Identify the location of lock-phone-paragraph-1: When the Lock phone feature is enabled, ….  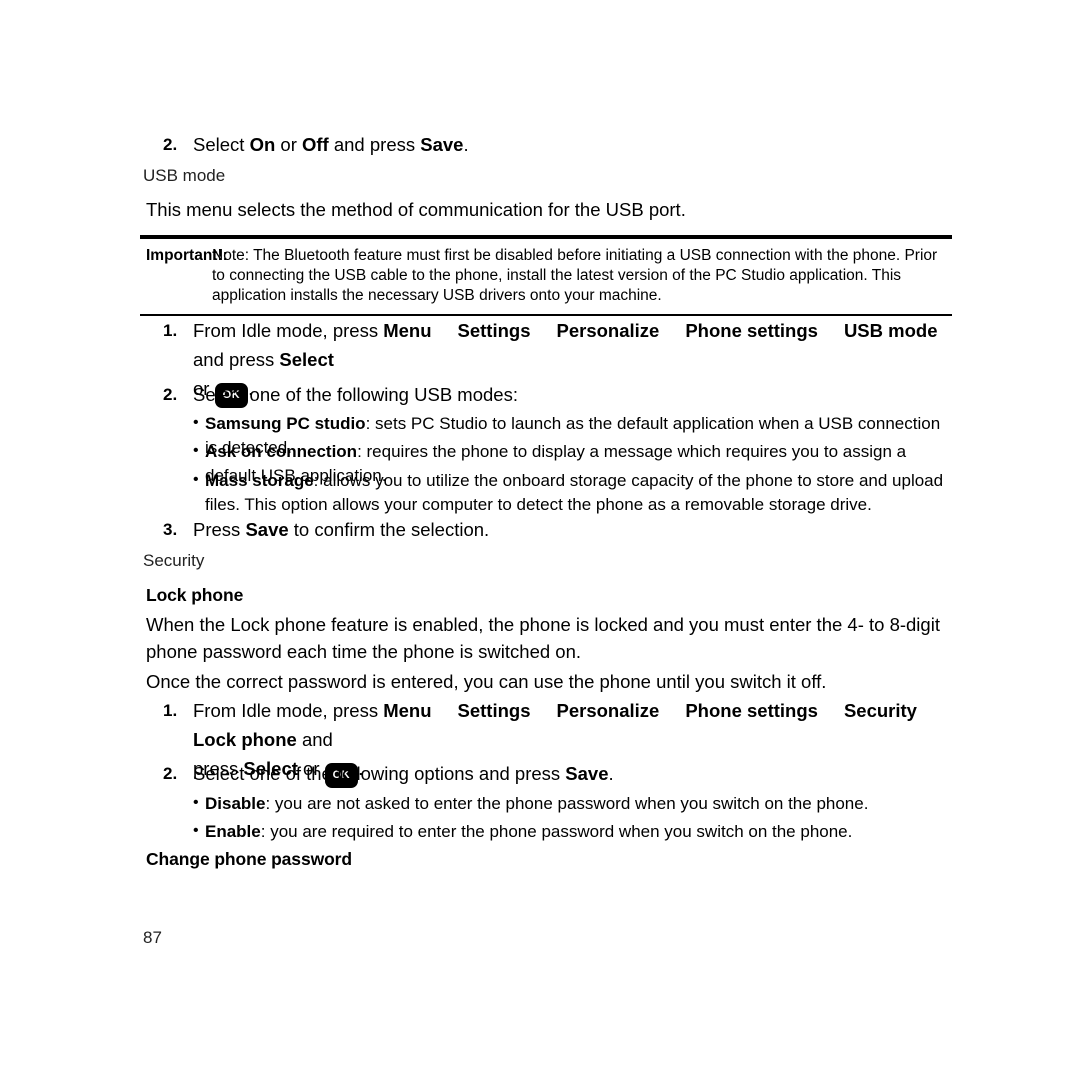
(543, 638).